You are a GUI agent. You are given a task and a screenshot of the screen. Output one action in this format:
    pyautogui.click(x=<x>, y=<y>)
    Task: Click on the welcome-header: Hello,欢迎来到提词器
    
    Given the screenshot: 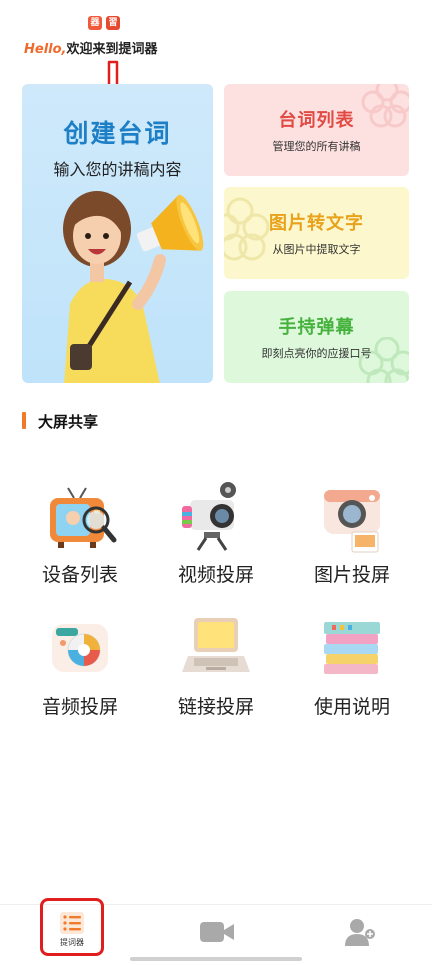 What is the action you would take?
    pyautogui.click(x=91, y=47)
    